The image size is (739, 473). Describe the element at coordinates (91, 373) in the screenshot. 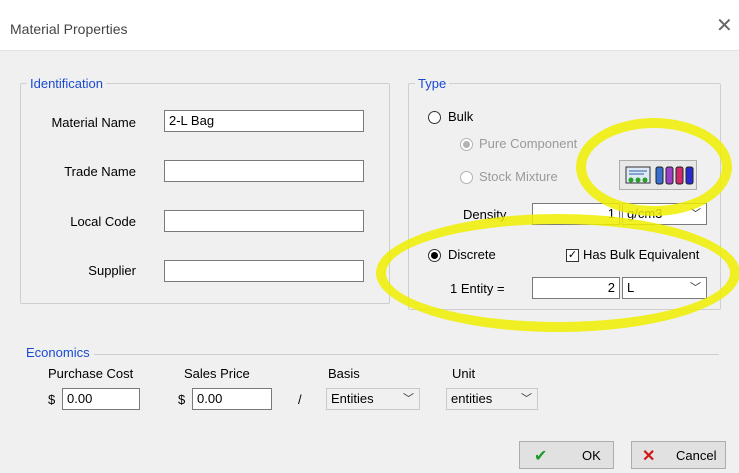

I see `purchase-cost-label: Purchase Cost` at that location.